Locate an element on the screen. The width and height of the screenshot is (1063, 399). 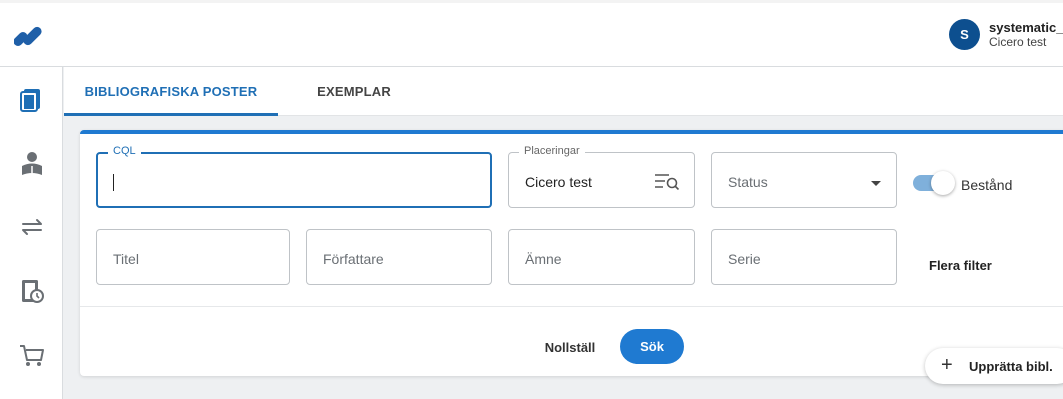
tab-items: EXEMPLAR is located at coordinates (354, 91).